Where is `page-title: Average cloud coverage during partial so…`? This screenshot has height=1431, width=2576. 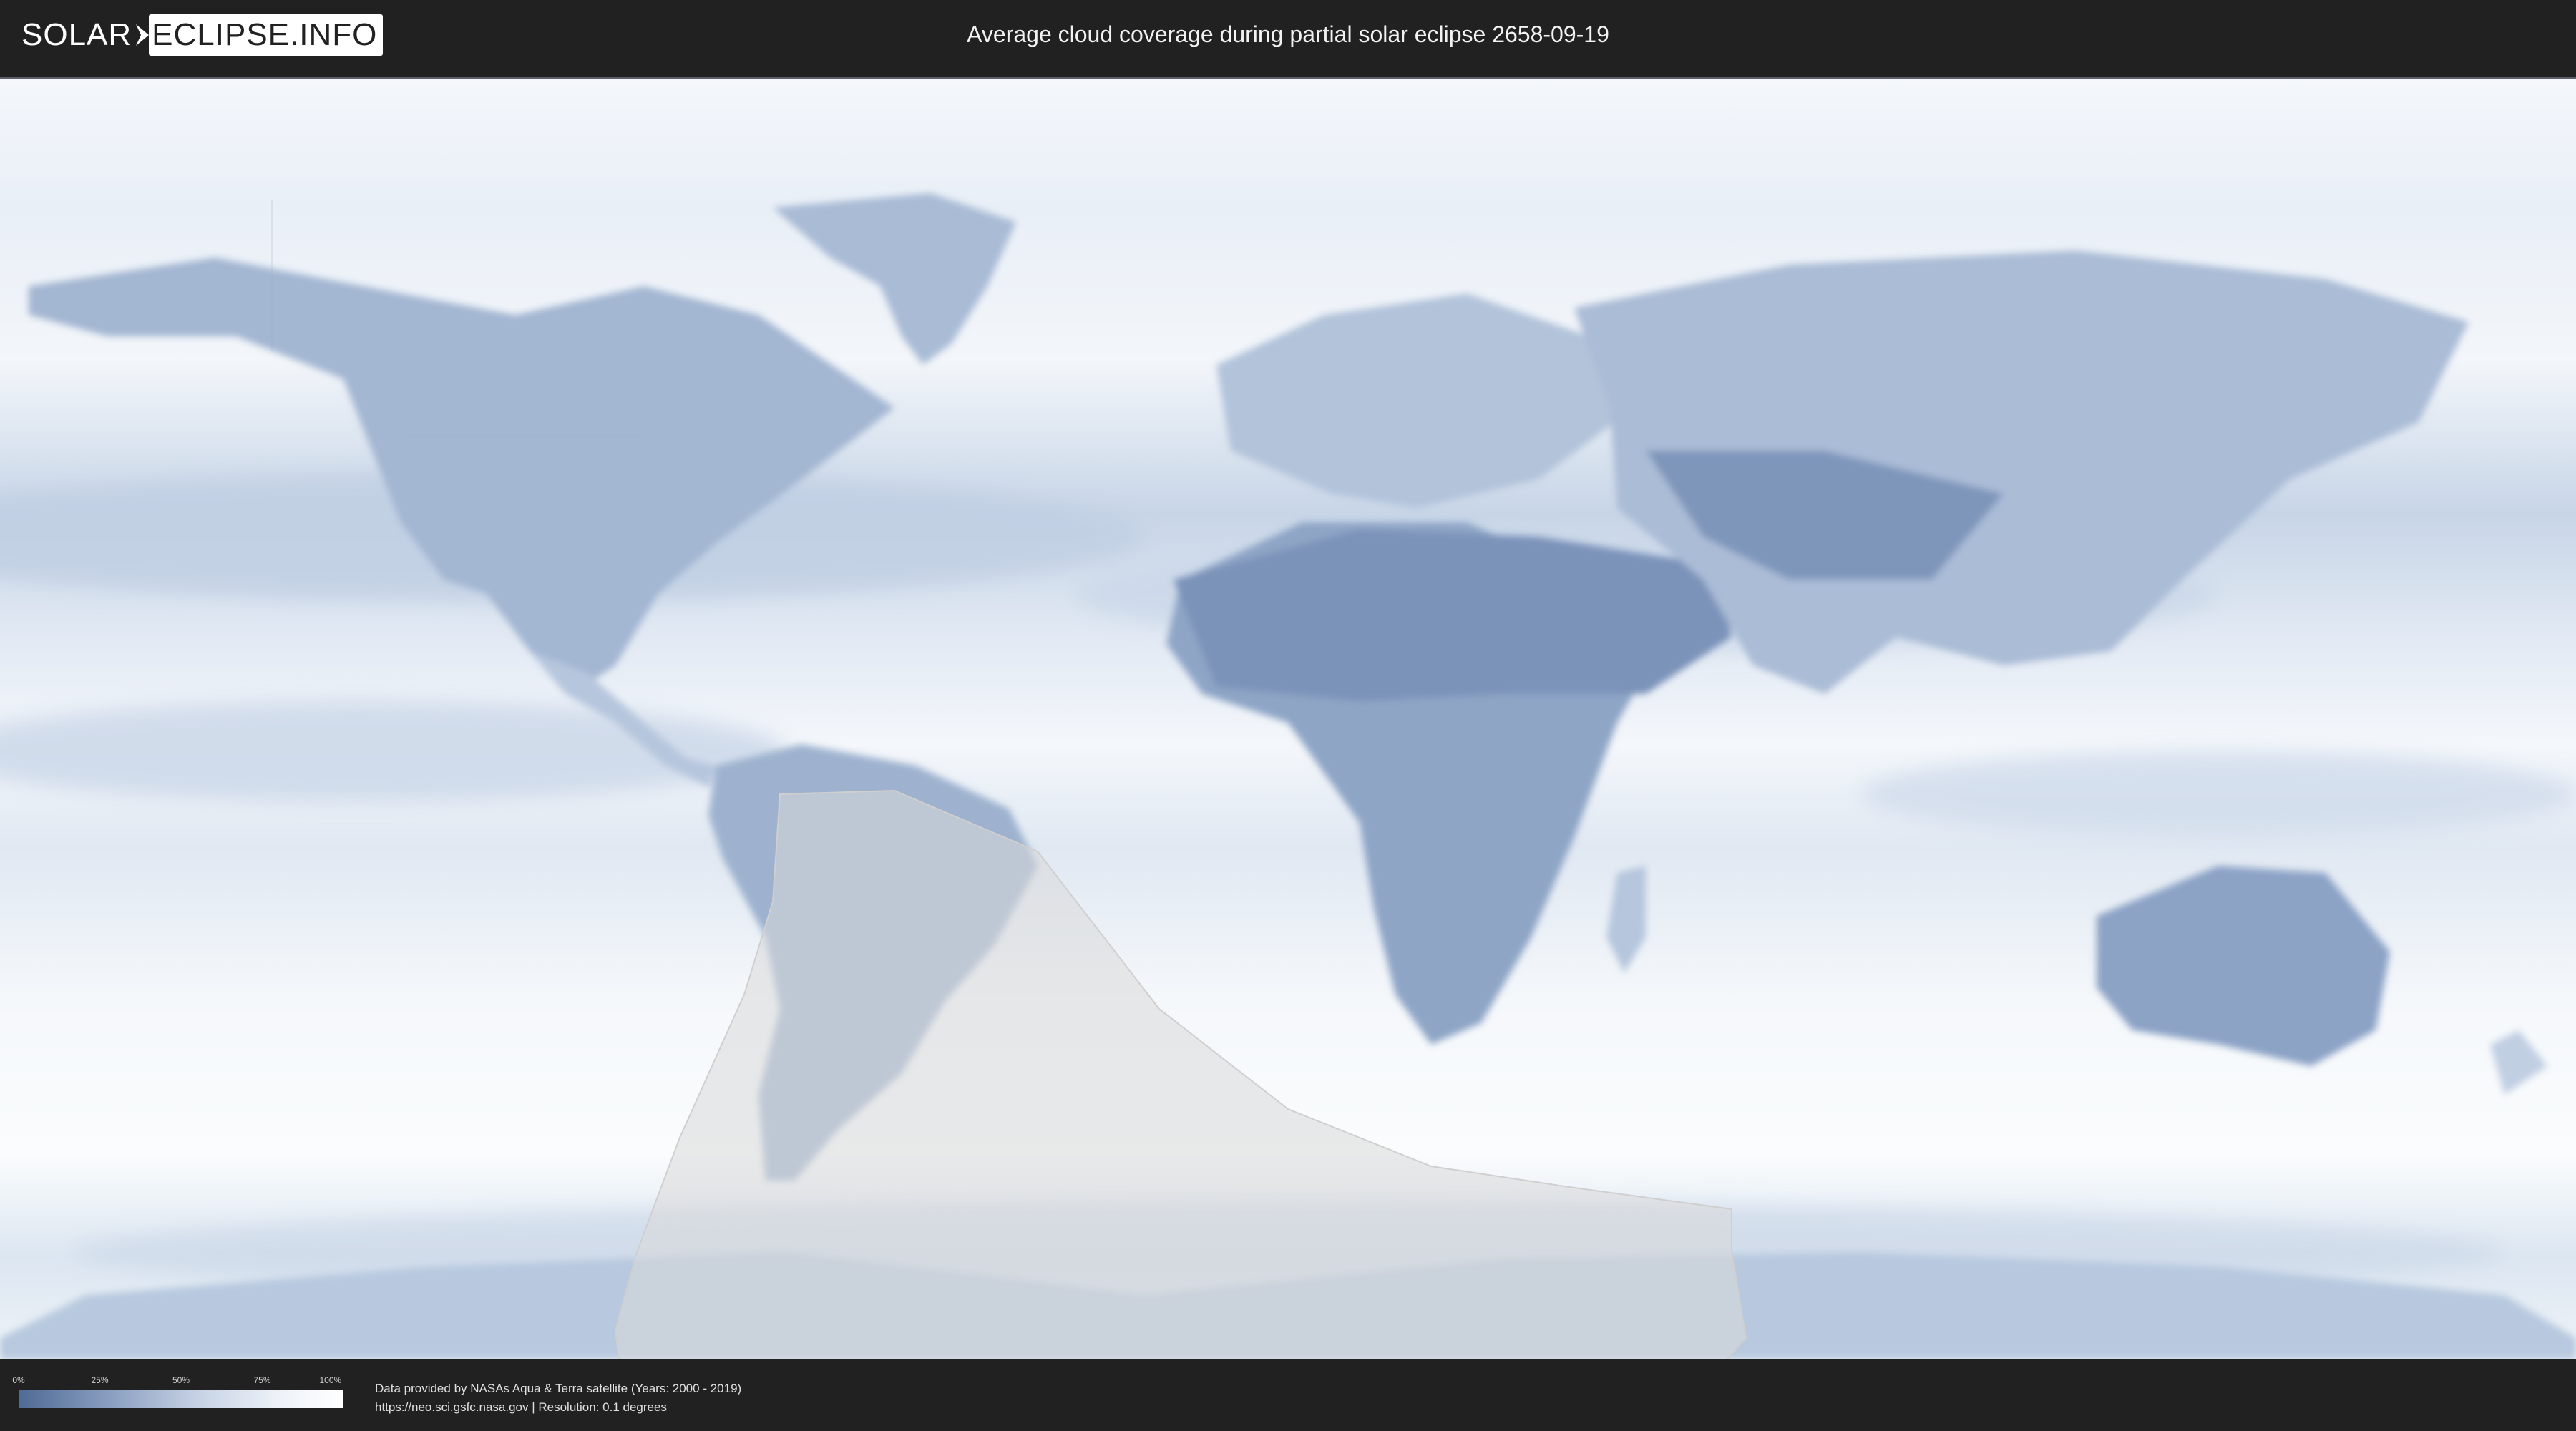
page-title: Average cloud coverage during partial so… is located at coordinates (1288, 34).